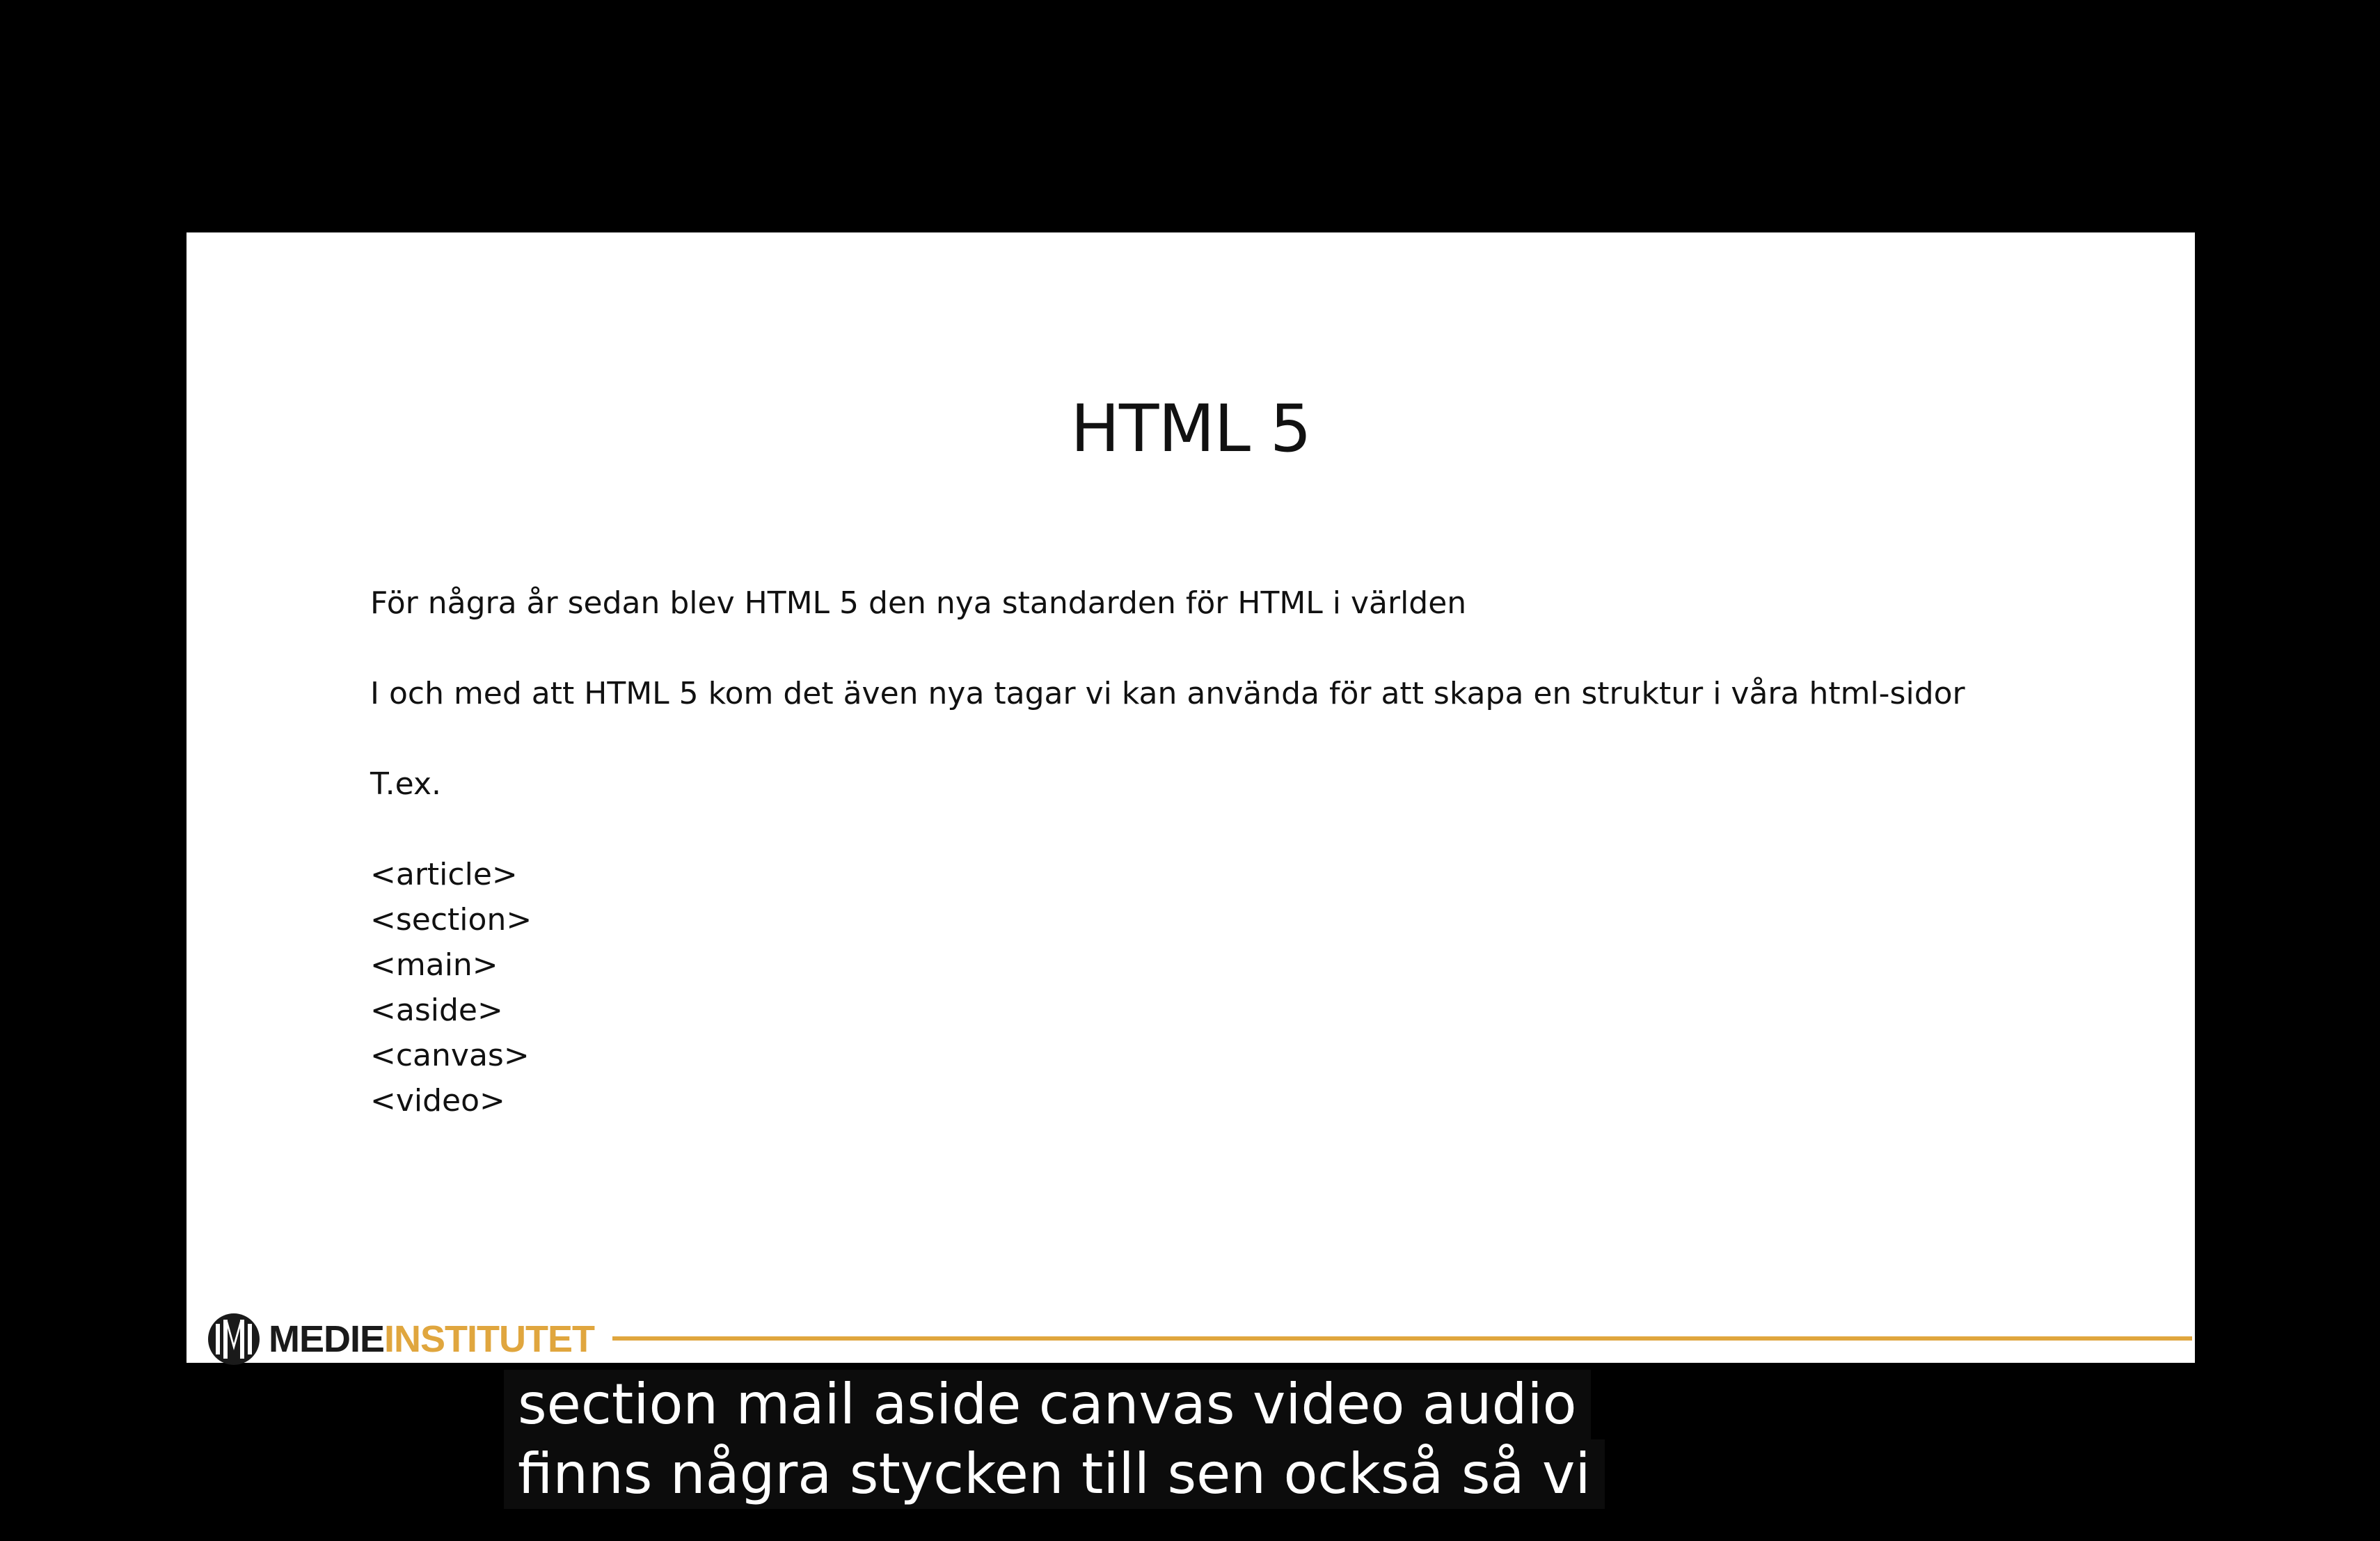 The width and height of the screenshot is (2380, 1541). What do you see at coordinates (437, 1010) in the screenshot?
I see `tag-item: <aside>` at bounding box center [437, 1010].